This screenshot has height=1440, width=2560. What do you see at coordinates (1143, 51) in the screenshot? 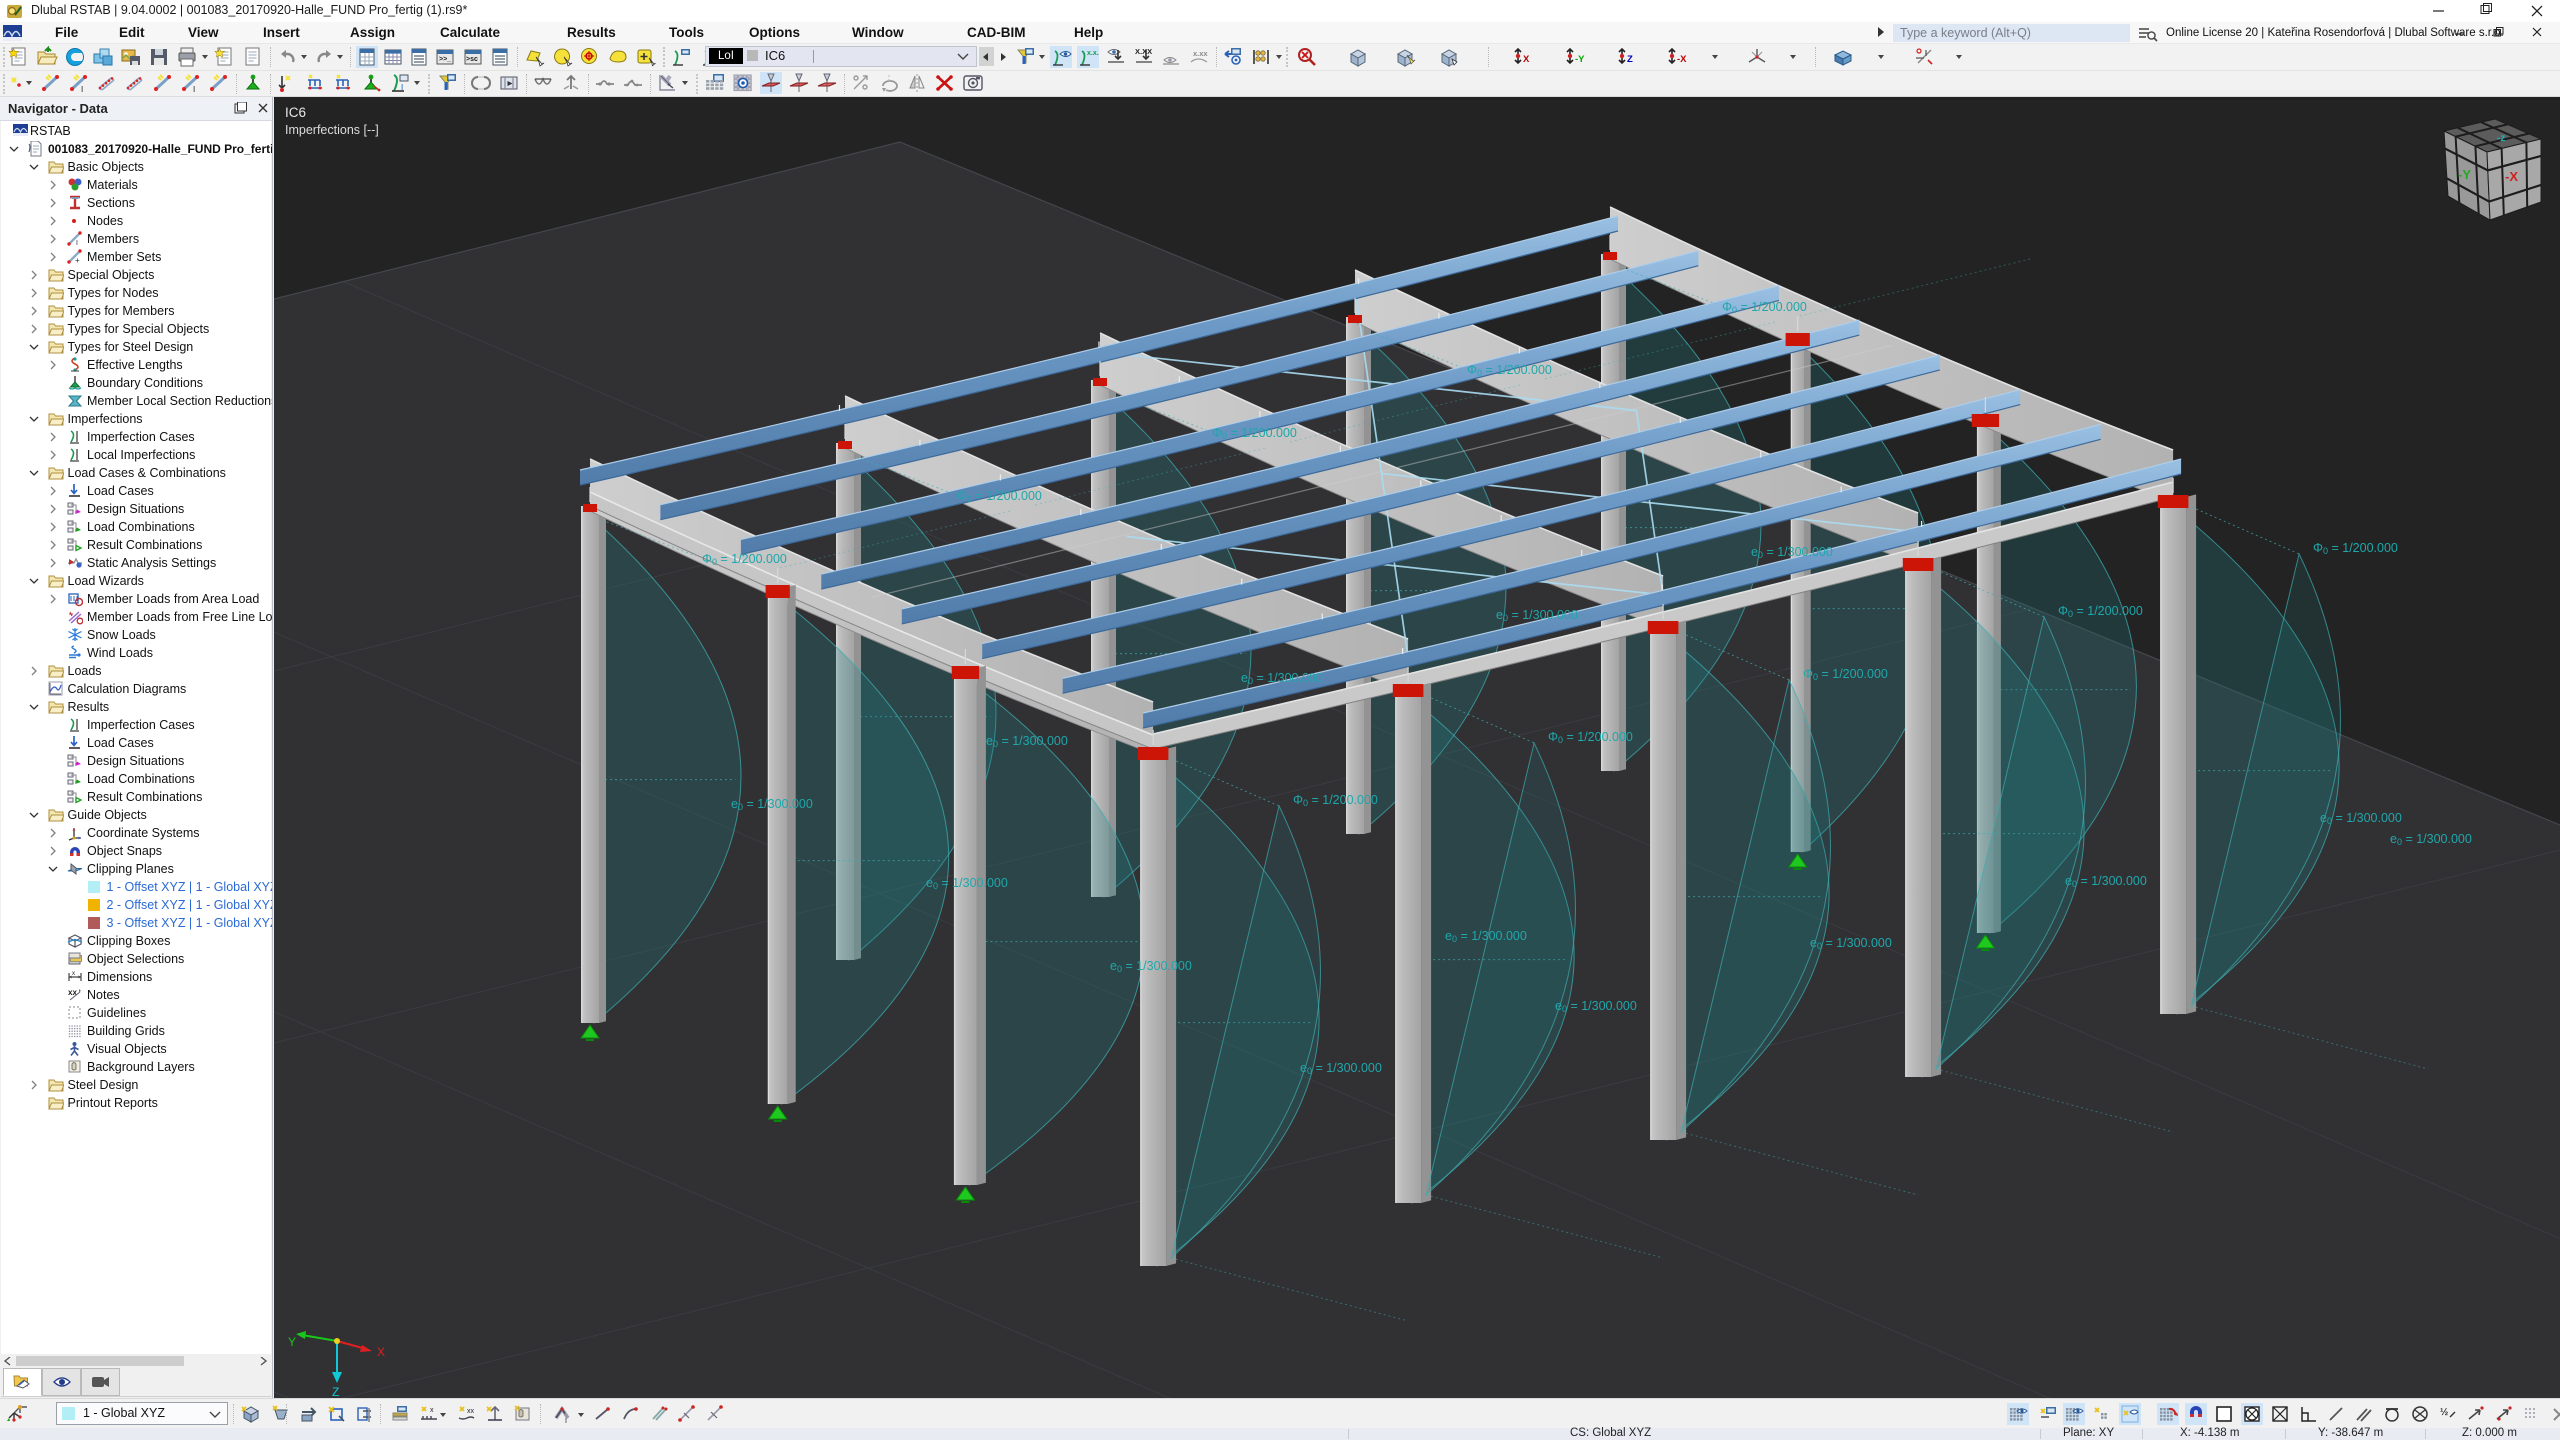
I see `svg-text: X.XX` at bounding box center [1143, 51].